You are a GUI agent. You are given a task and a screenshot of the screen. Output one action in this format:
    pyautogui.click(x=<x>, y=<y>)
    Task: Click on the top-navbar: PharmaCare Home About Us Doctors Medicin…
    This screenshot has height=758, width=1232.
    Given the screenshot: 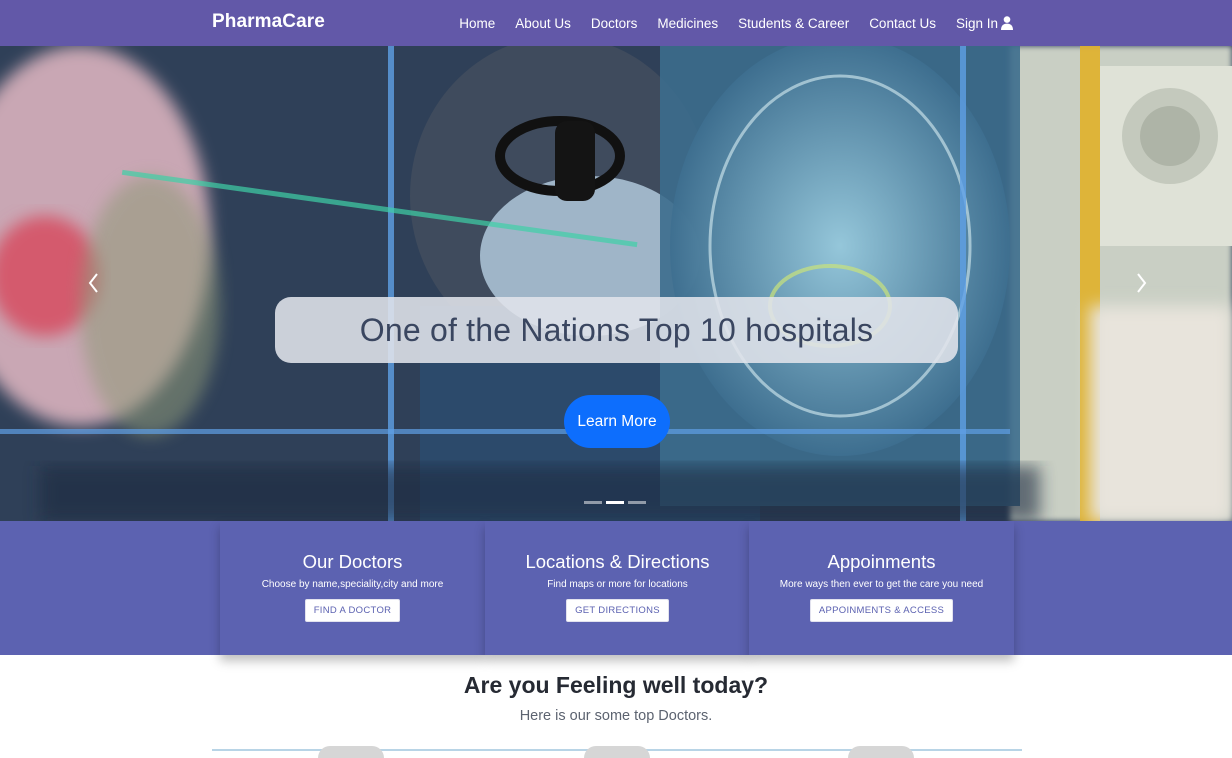 What is the action you would take?
    pyautogui.click(x=616, y=23)
    